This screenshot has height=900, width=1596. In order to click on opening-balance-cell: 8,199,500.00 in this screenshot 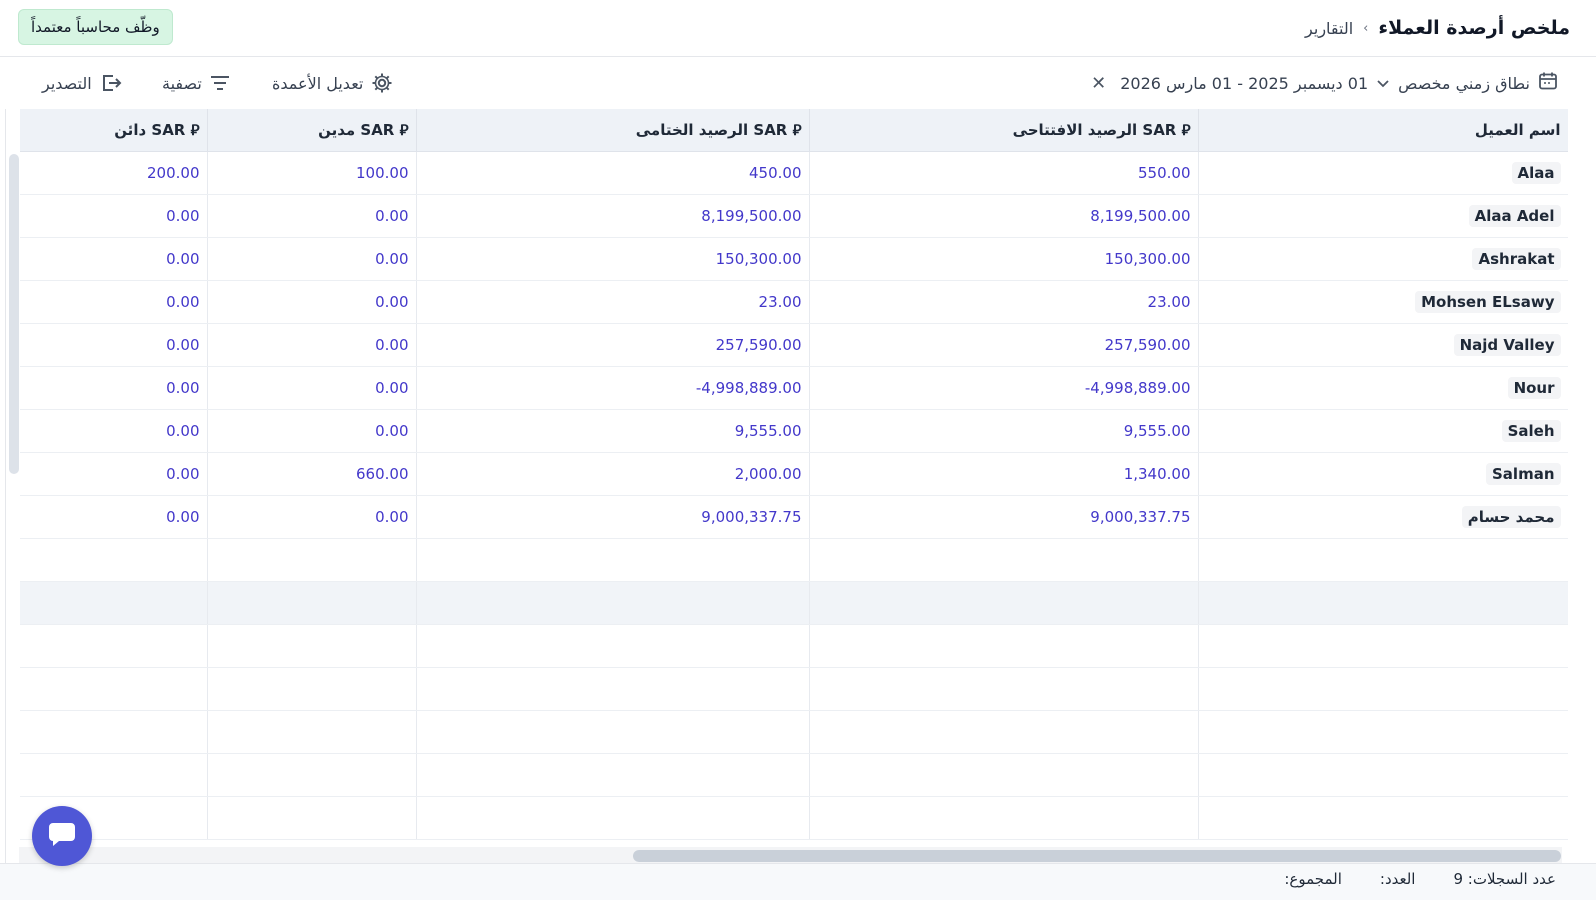, I will do `click(1004, 216)`.